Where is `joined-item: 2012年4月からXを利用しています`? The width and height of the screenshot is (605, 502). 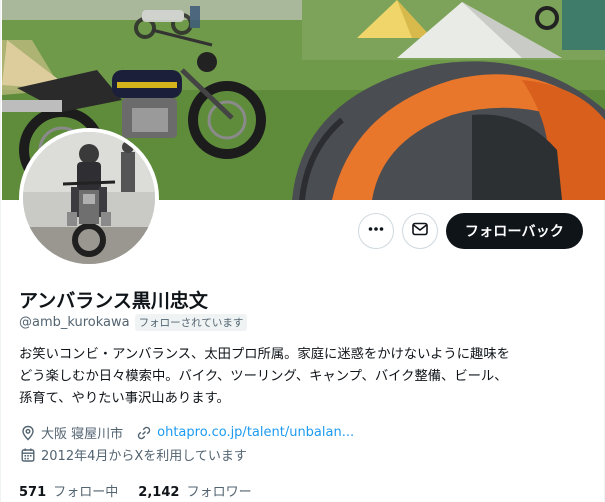 joined-item: 2012年4月からXを利用しています is located at coordinates (133, 454).